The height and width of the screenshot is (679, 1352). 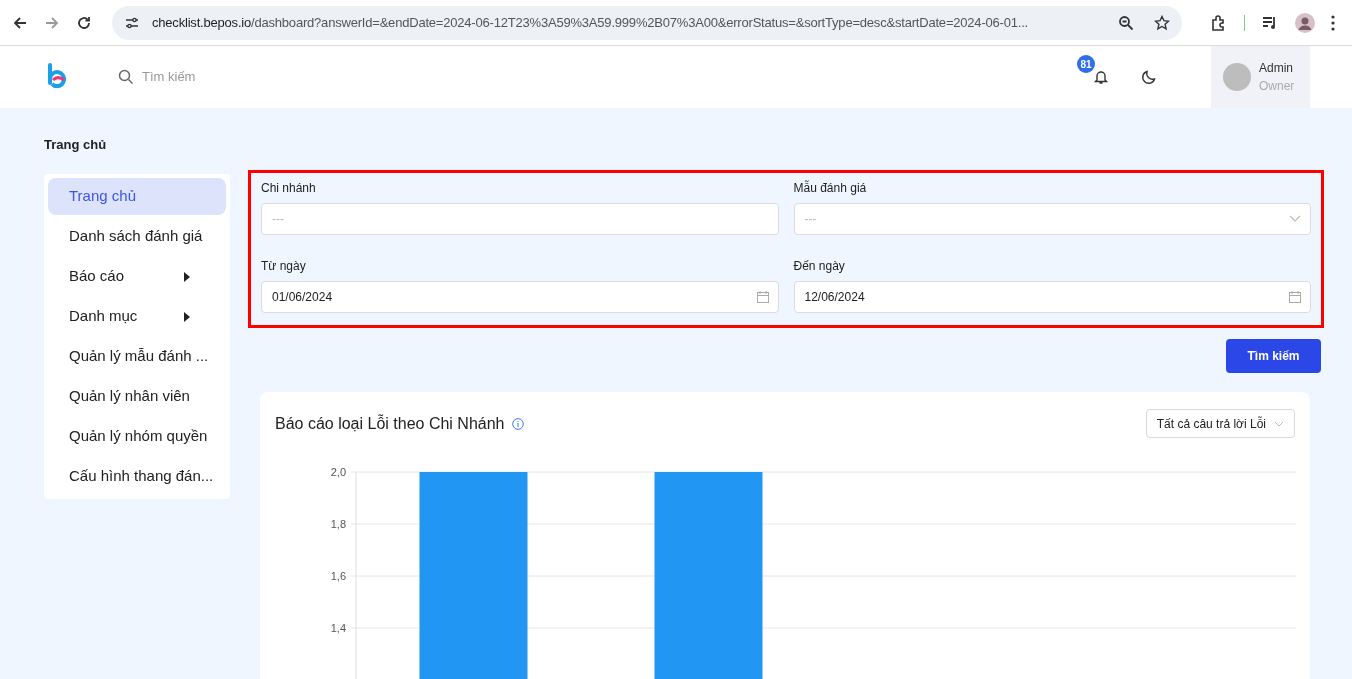 What do you see at coordinates (1305, 22) in the screenshot?
I see `profile-avatar-icon` at bounding box center [1305, 22].